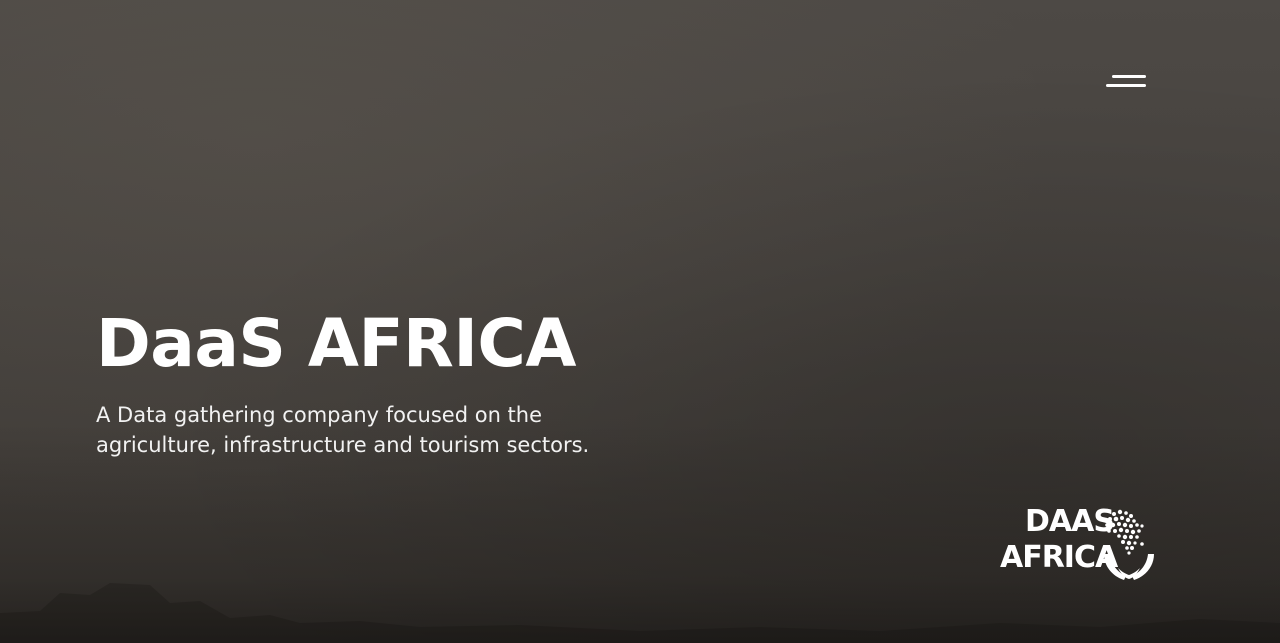 This screenshot has width=1280, height=643. I want to click on brand-logo: DAAS AFRICA, so click(1080, 545).